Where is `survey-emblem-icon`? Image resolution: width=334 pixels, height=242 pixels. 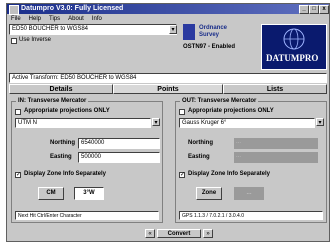
survey-emblem-icon is located at coordinates (189, 32).